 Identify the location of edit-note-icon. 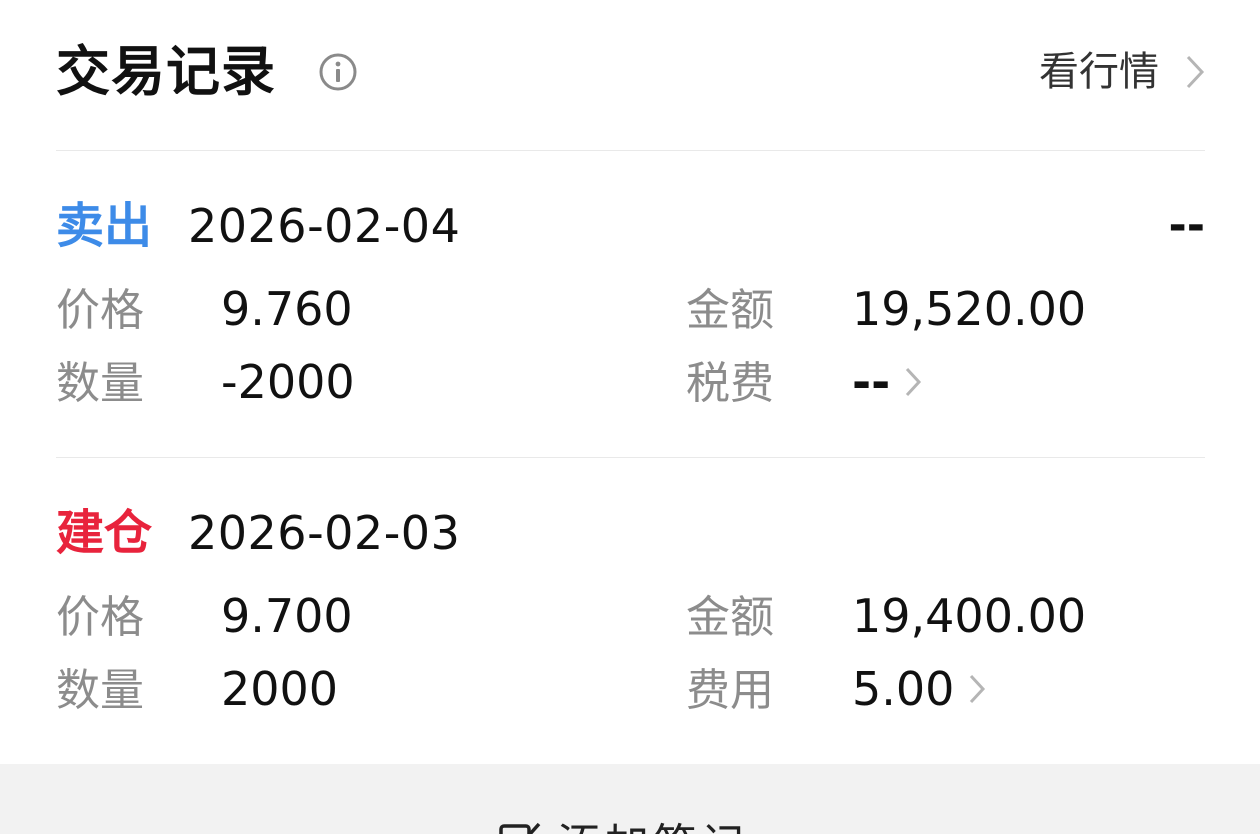
(520, 828).